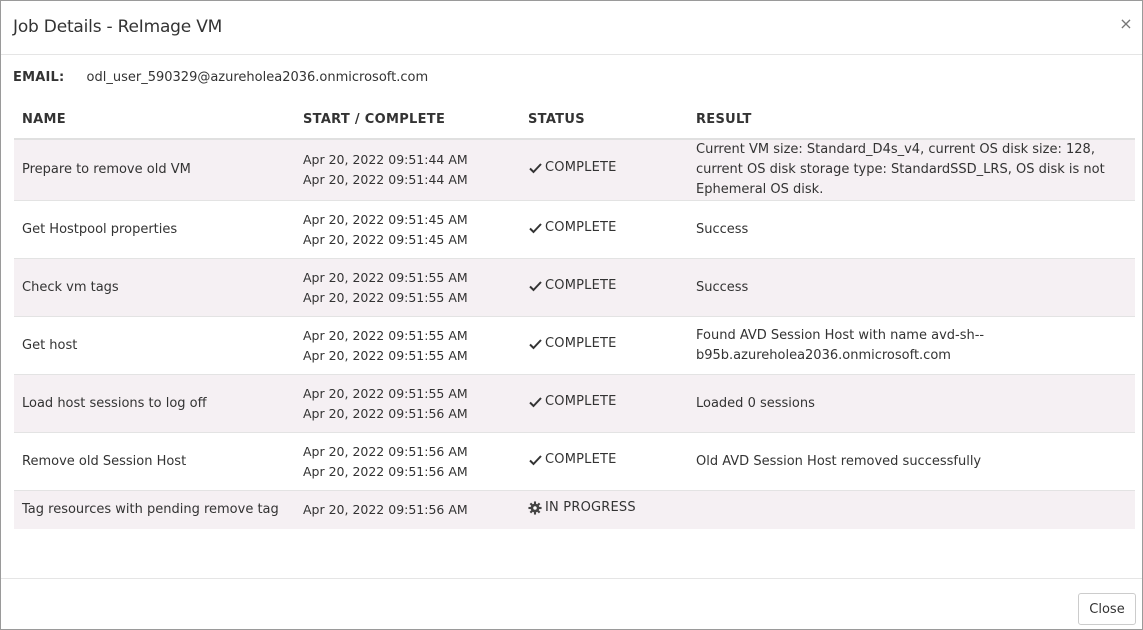 The height and width of the screenshot is (630, 1143). Describe the element at coordinates (604, 120) in the screenshot. I see `header-status: STATUS` at that location.